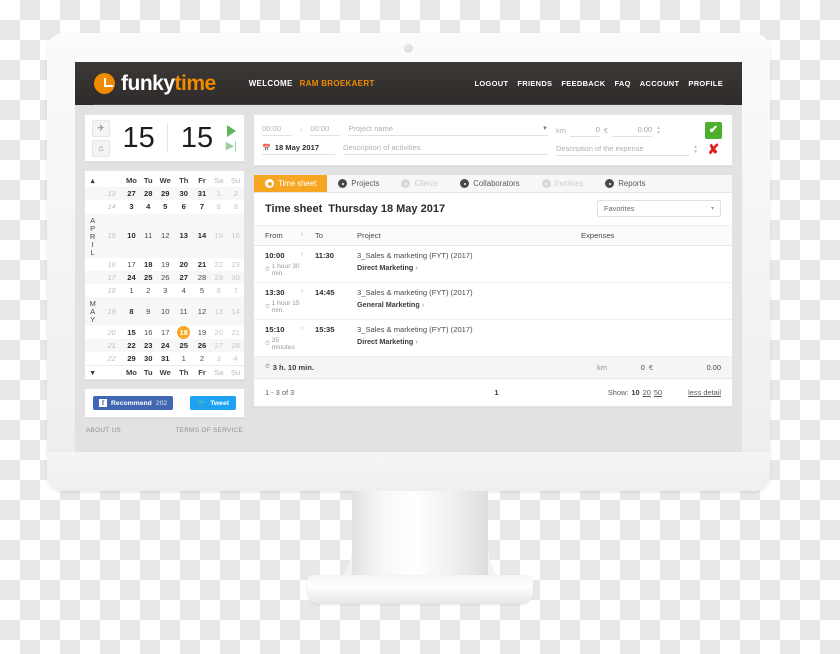 The width and height of the screenshot is (840, 654). I want to click on activity-description-input: Description of activities, so click(445, 149).